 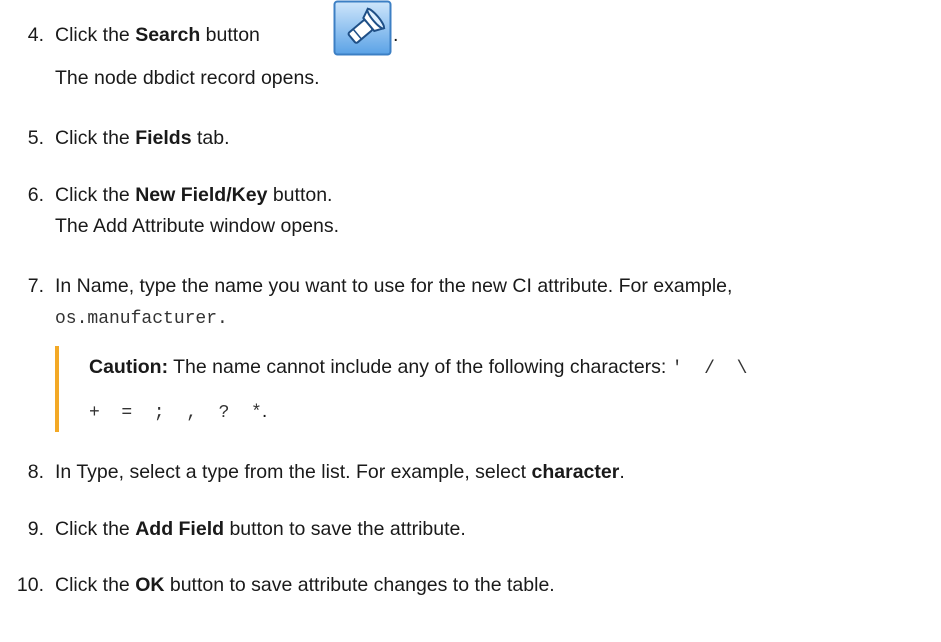 What do you see at coordinates (210, 138) in the screenshot?
I see `step-text: tab.` at bounding box center [210, 138].